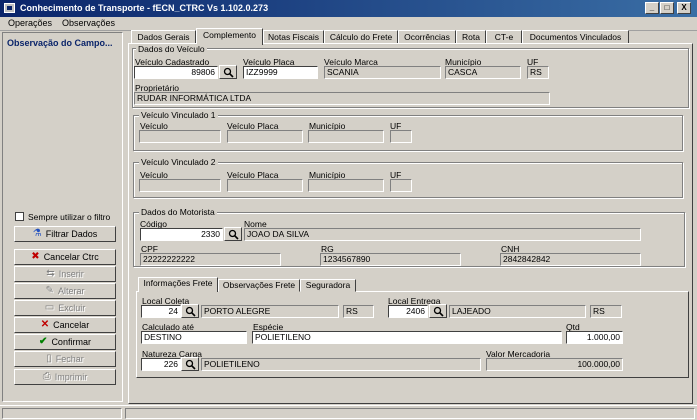 The image size is (697, 420). I want to click on linked2-uf-field, so click(401, 185).